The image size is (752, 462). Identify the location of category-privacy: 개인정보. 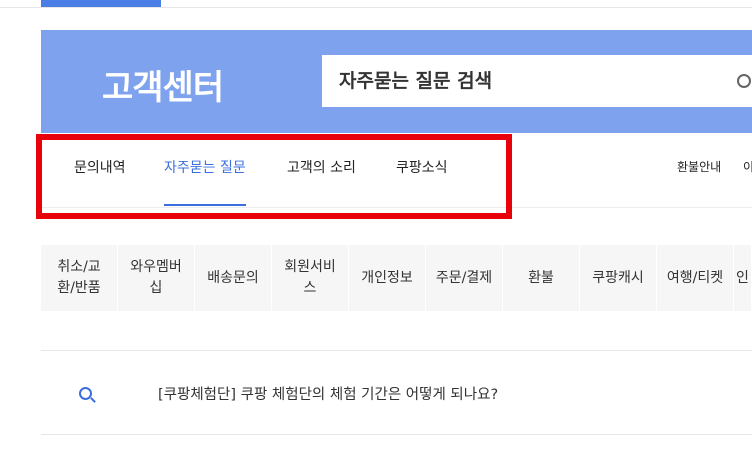
(387, 278).